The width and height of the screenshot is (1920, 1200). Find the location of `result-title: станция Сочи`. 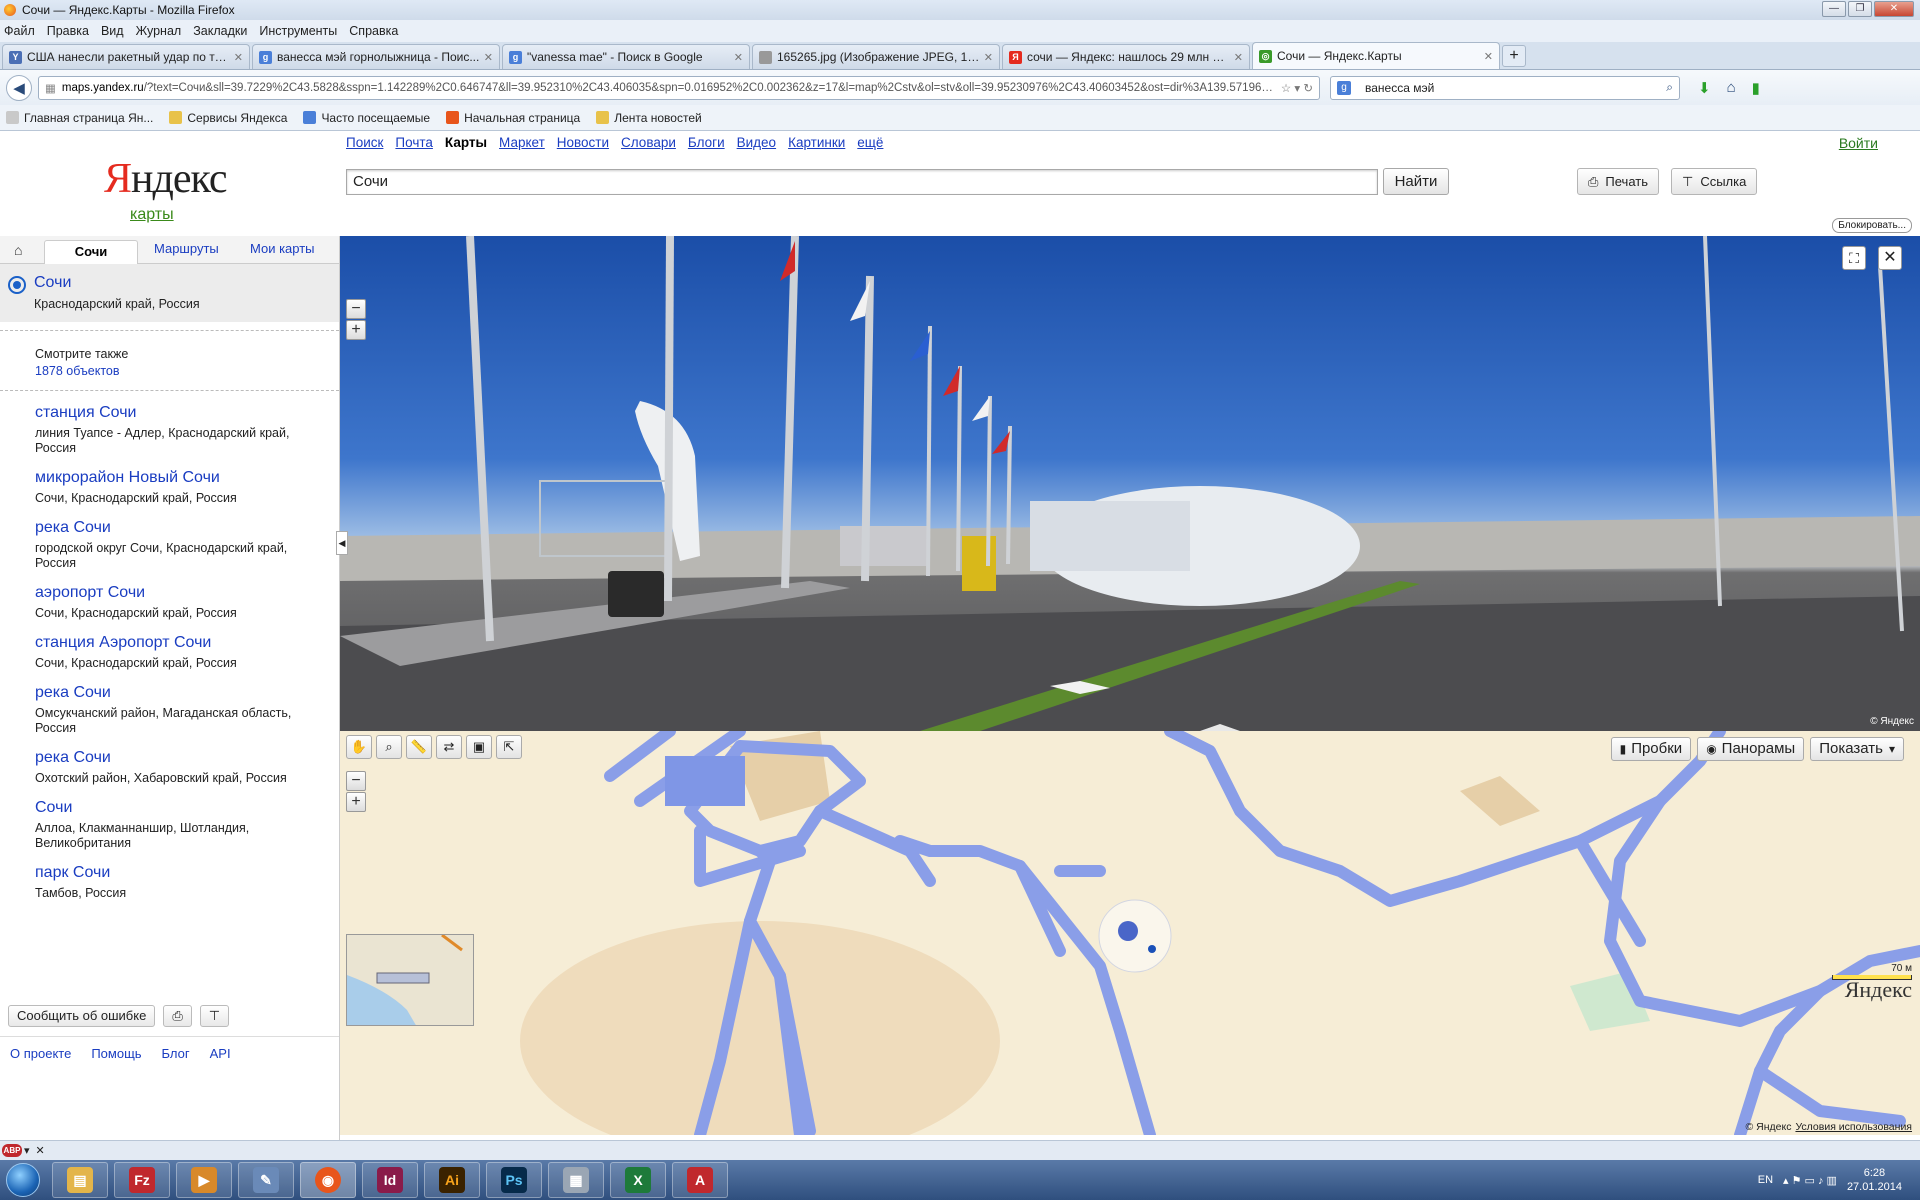

result-title: станция Сочи is located at coordinates (182, 413).